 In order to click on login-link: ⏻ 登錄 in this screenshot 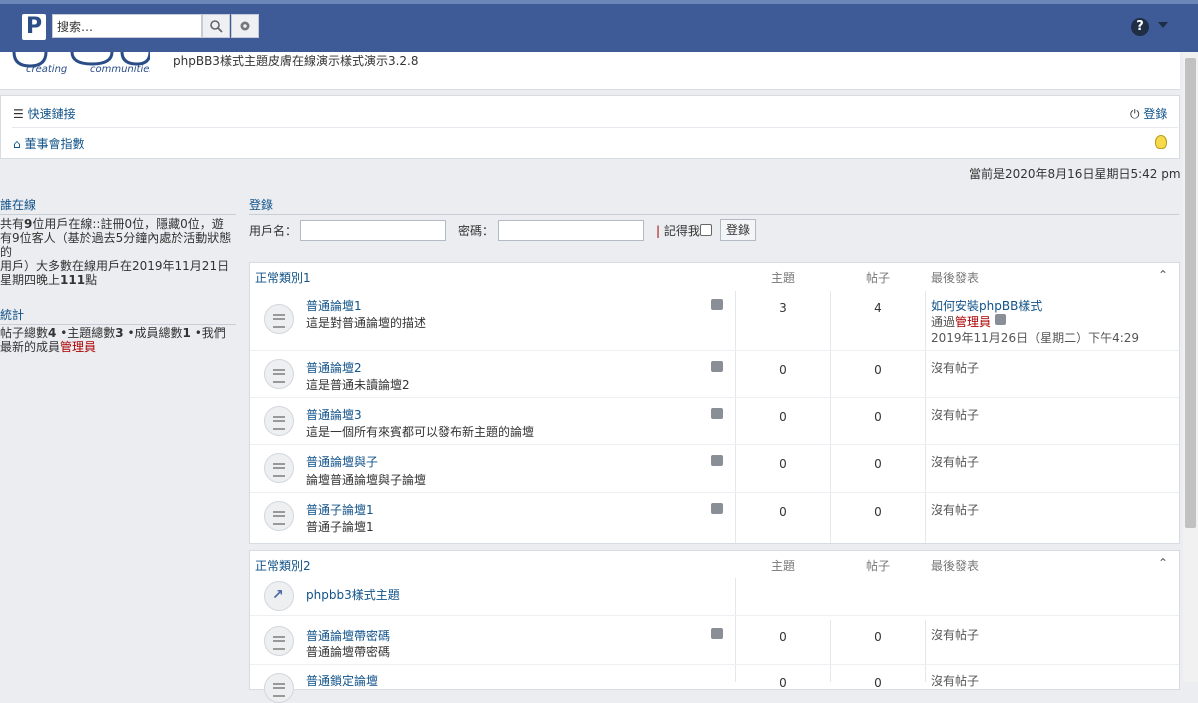, I will do `click(1148, 113)`.